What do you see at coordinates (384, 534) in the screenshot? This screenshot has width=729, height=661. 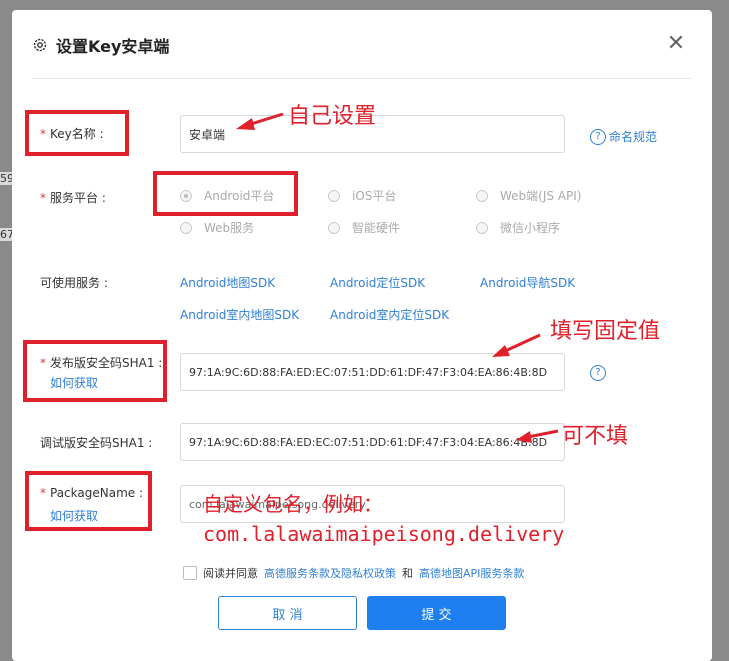 I see `annotation-package-line2: com.lalawaimaipeisong.delivery` at bounding box center [384, 534].